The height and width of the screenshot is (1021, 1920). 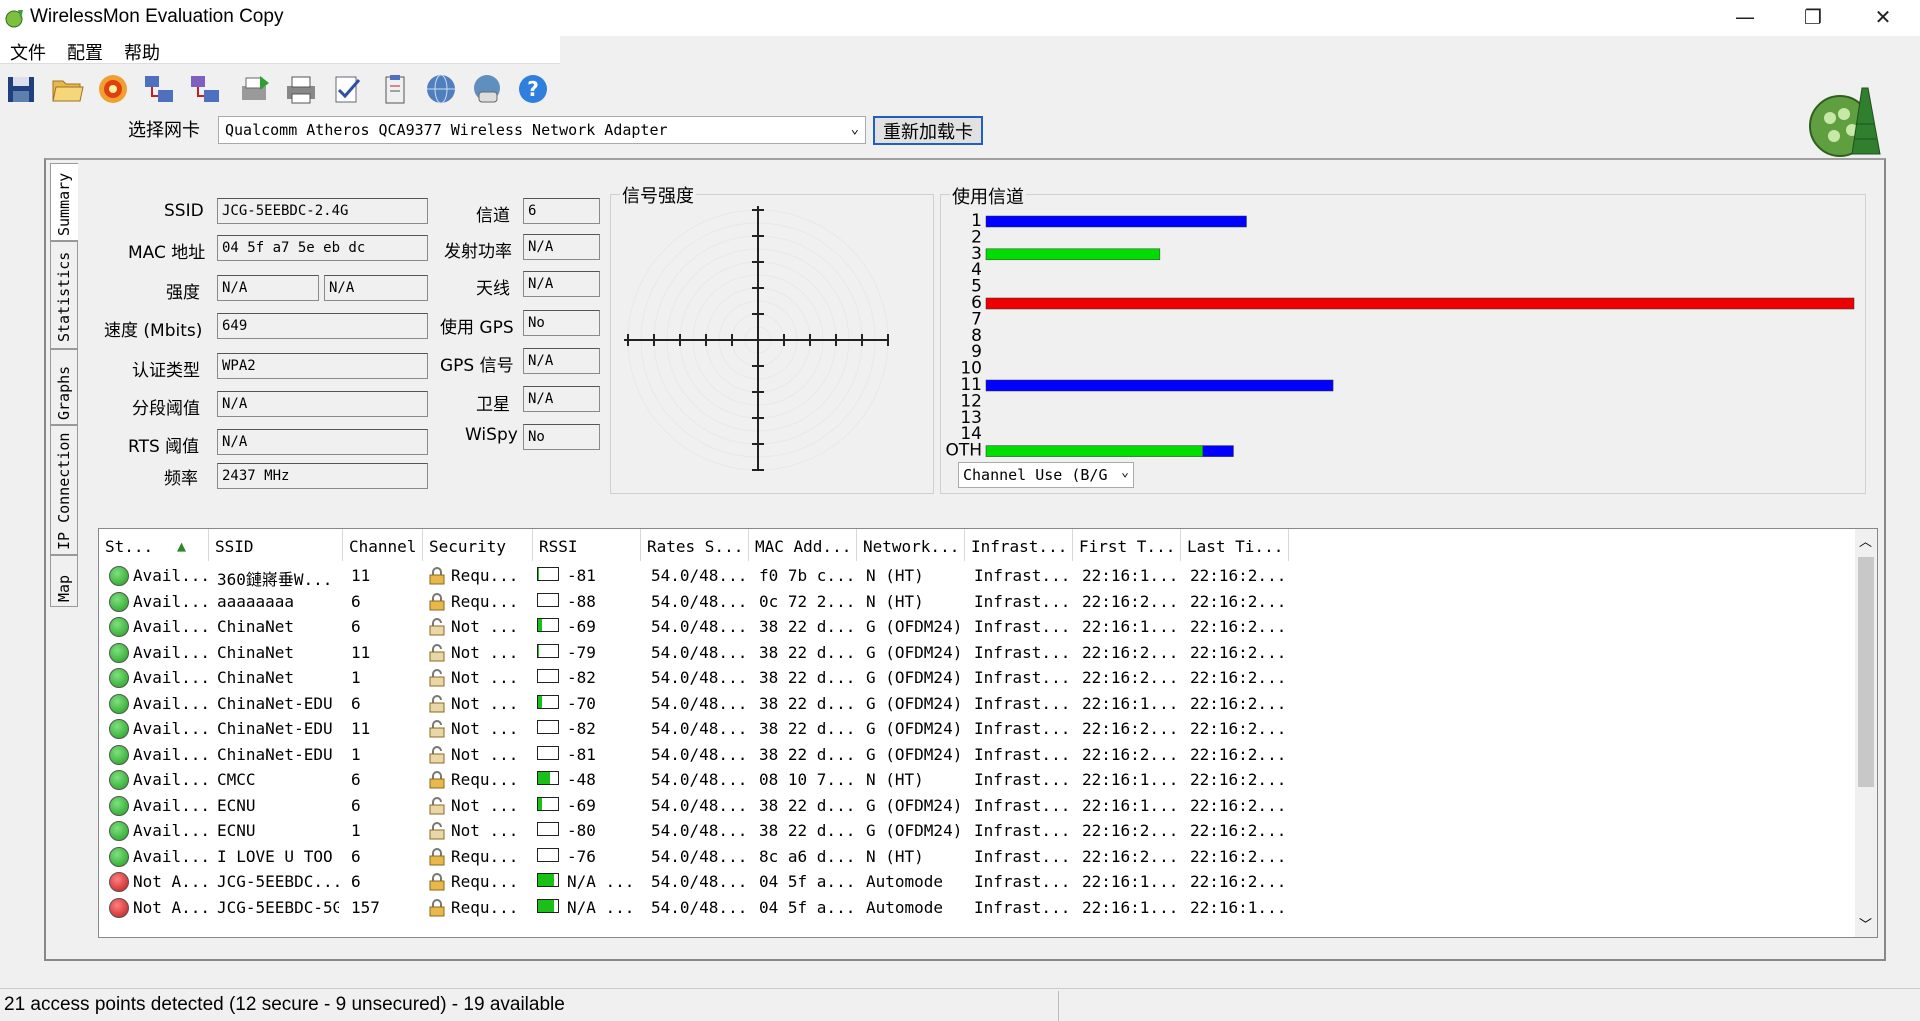 What do you see at coordinates (275, 703) in the screenshot?
I see `ssid-cell: ChinaNet-EDU` at bounding box center [275, 703].